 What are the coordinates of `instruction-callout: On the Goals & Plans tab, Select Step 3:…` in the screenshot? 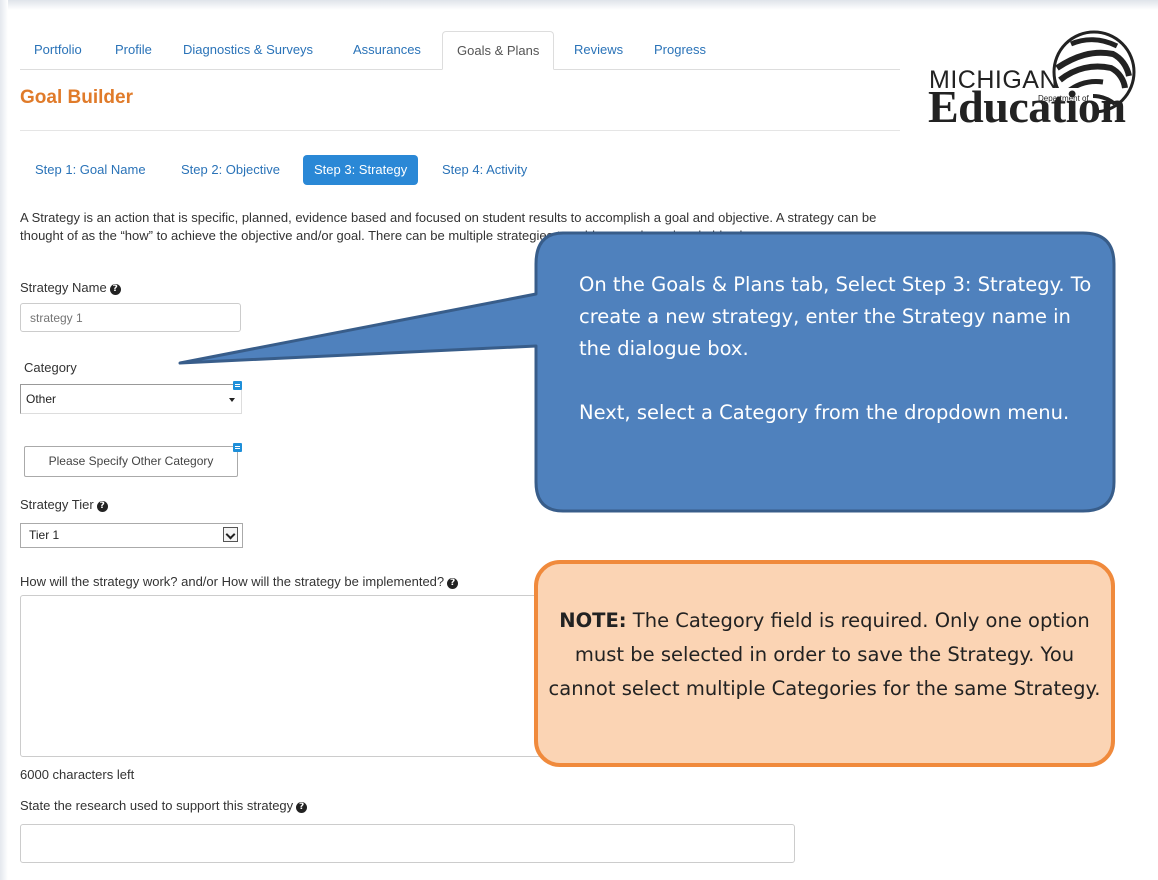 It's located at (839, 349).